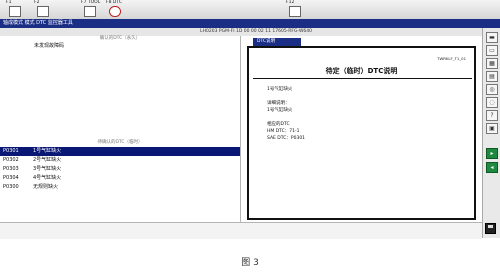  I want to click on doc-line: HM DTC：71-1, so click(283, 131).